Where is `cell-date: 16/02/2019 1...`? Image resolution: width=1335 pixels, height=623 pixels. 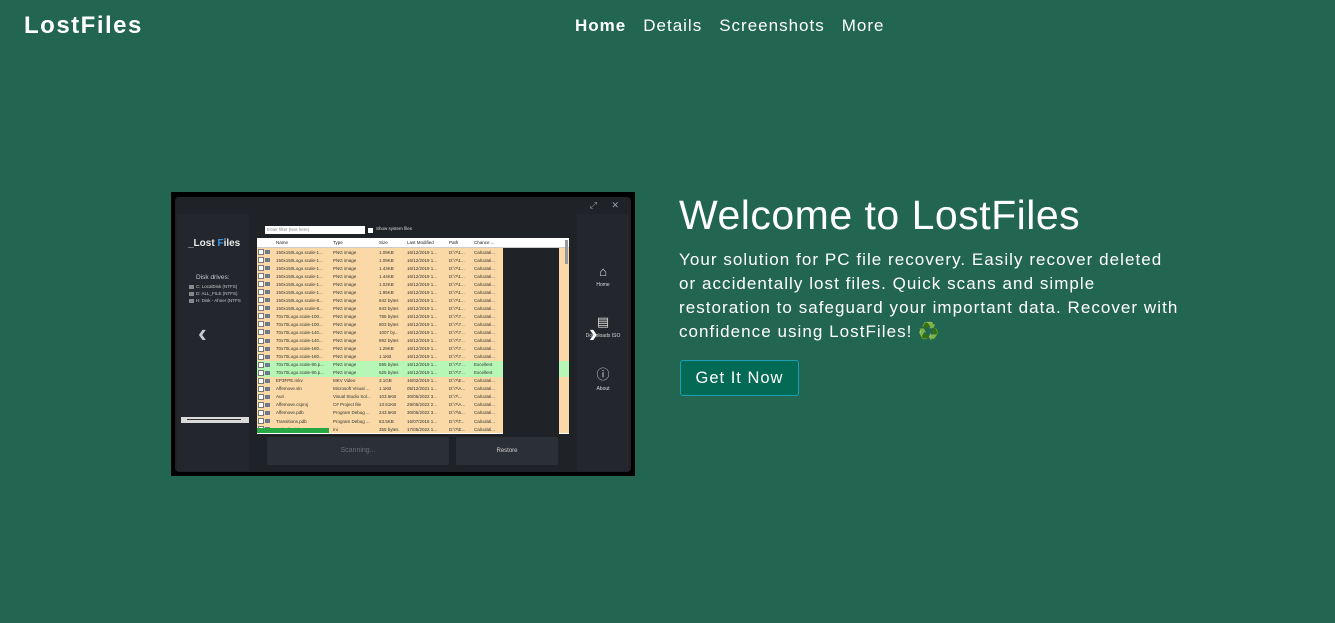
cell-date: 16/02/2019 1... is located at coordinates (422, 381).